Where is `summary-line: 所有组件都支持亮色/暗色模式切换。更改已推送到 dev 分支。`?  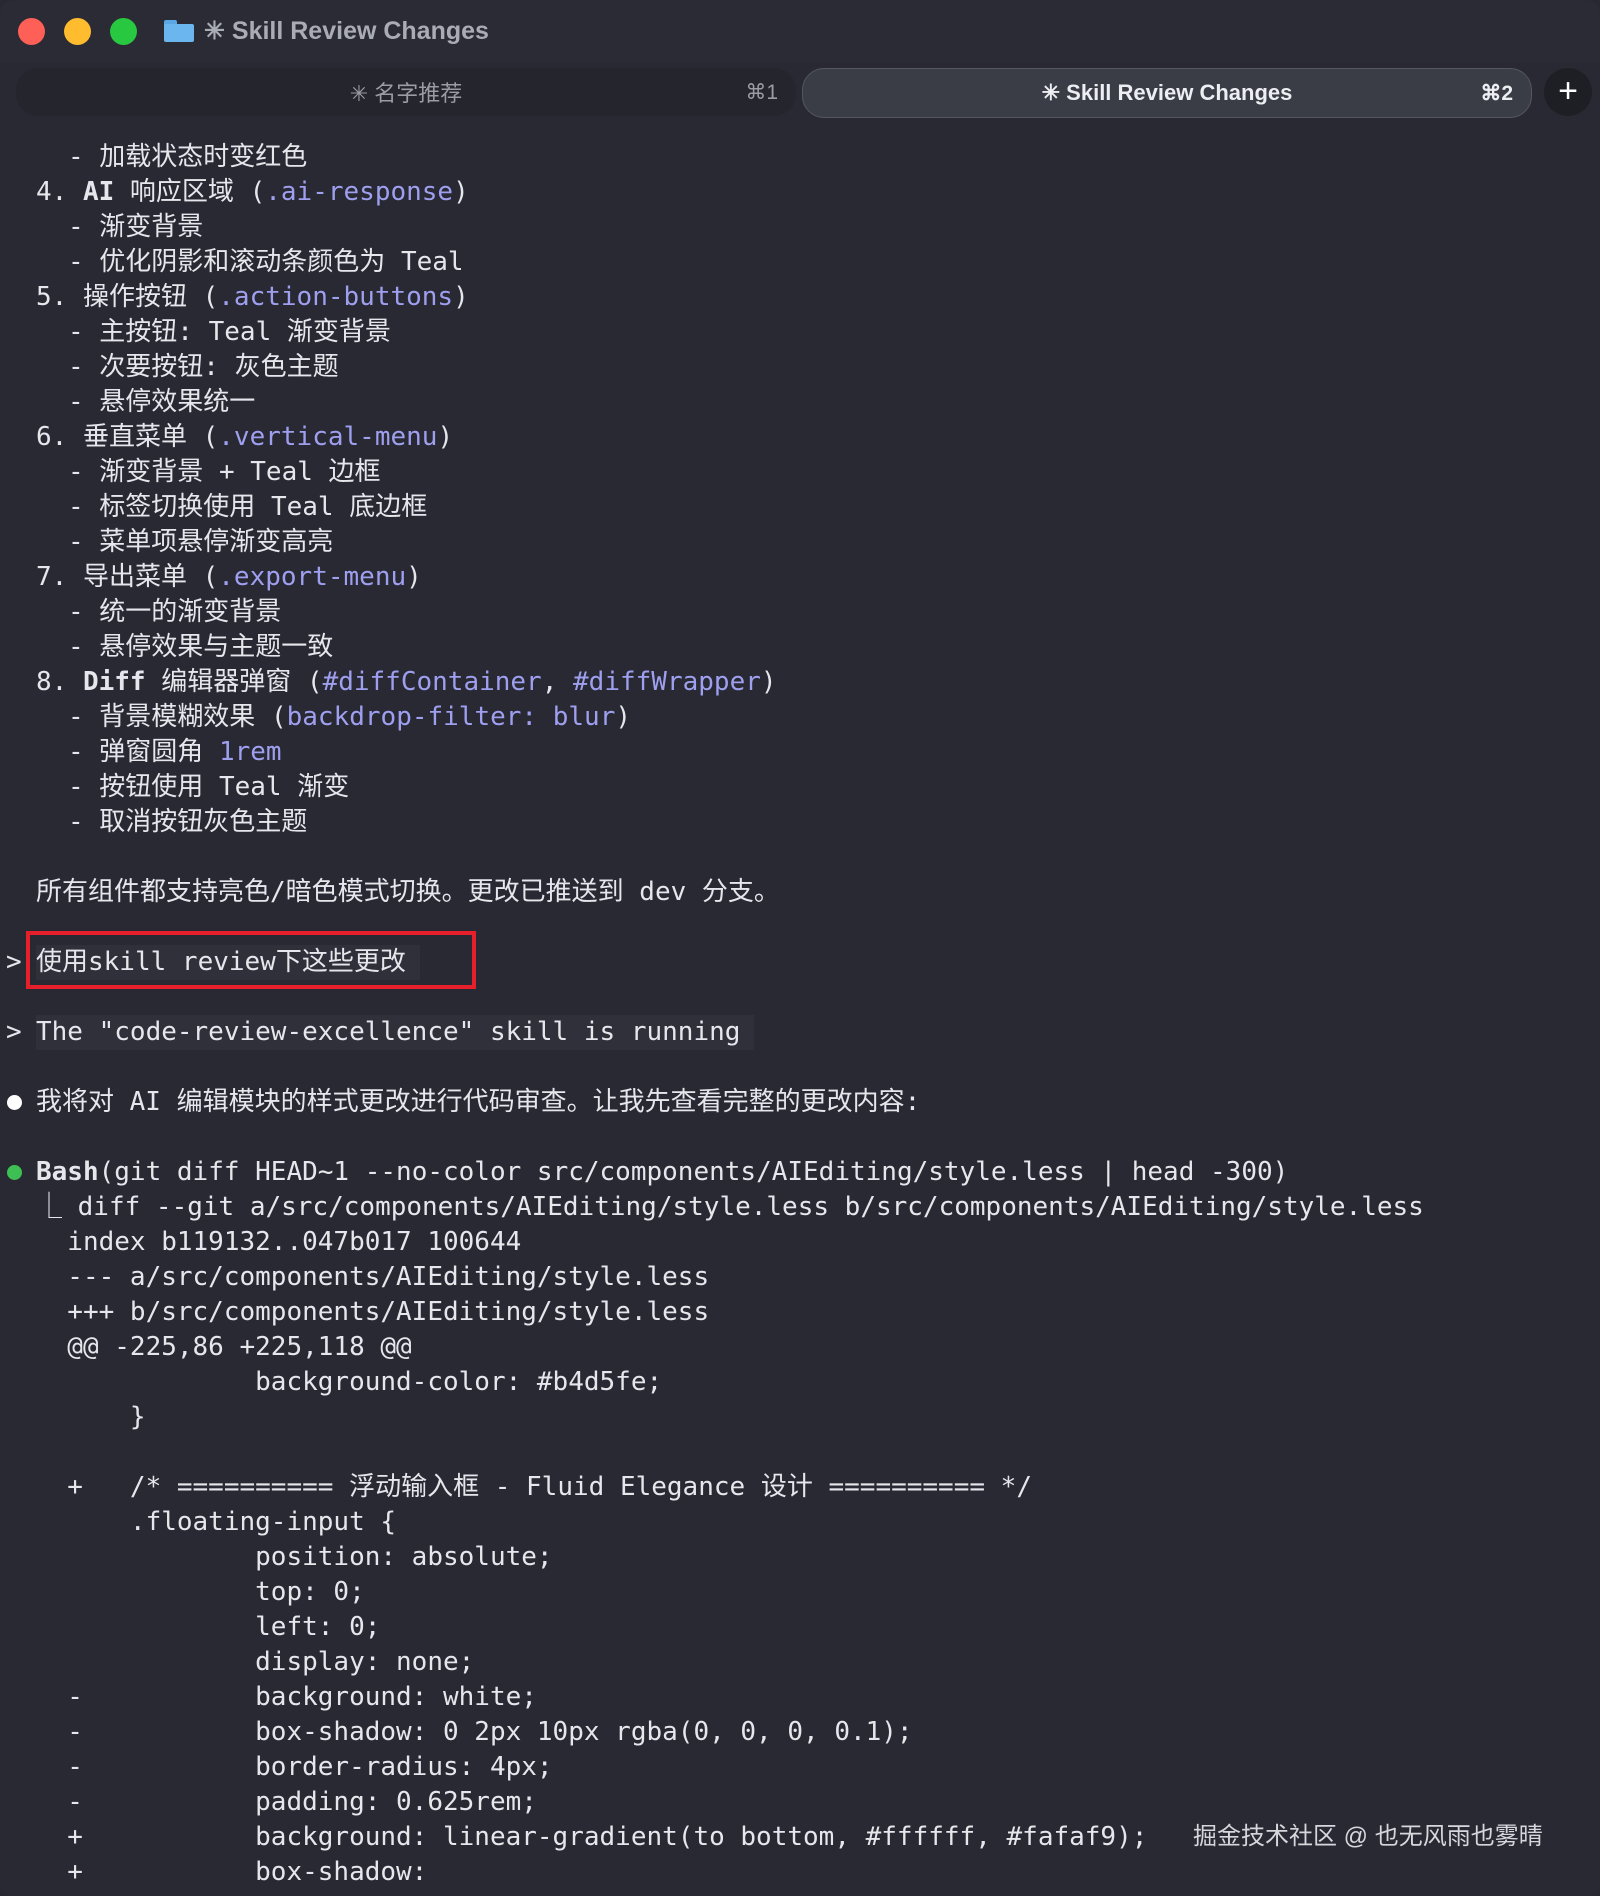 summary-line: 所有组件都支持亮色/暗色模式切换。更改已推送到 dev 分支。 is located at coordinates (408, 892).